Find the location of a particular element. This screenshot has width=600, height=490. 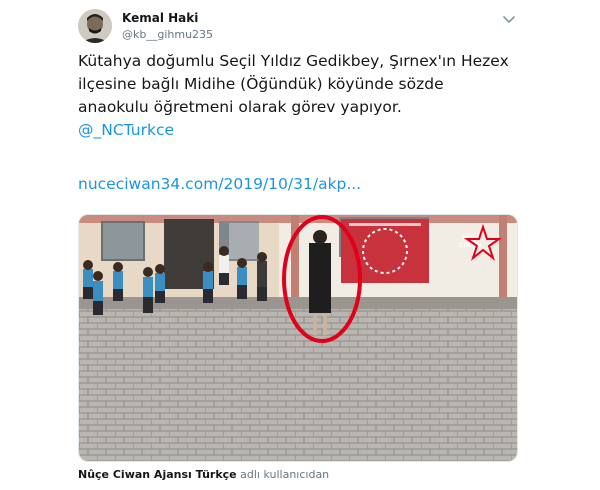

author-handle: @kb__gihmu235 is located at coordinates (167, 34).